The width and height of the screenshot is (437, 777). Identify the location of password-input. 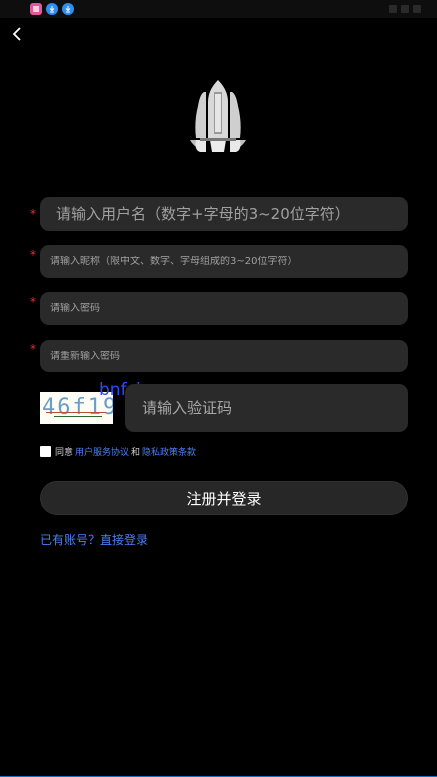
(224, 308).